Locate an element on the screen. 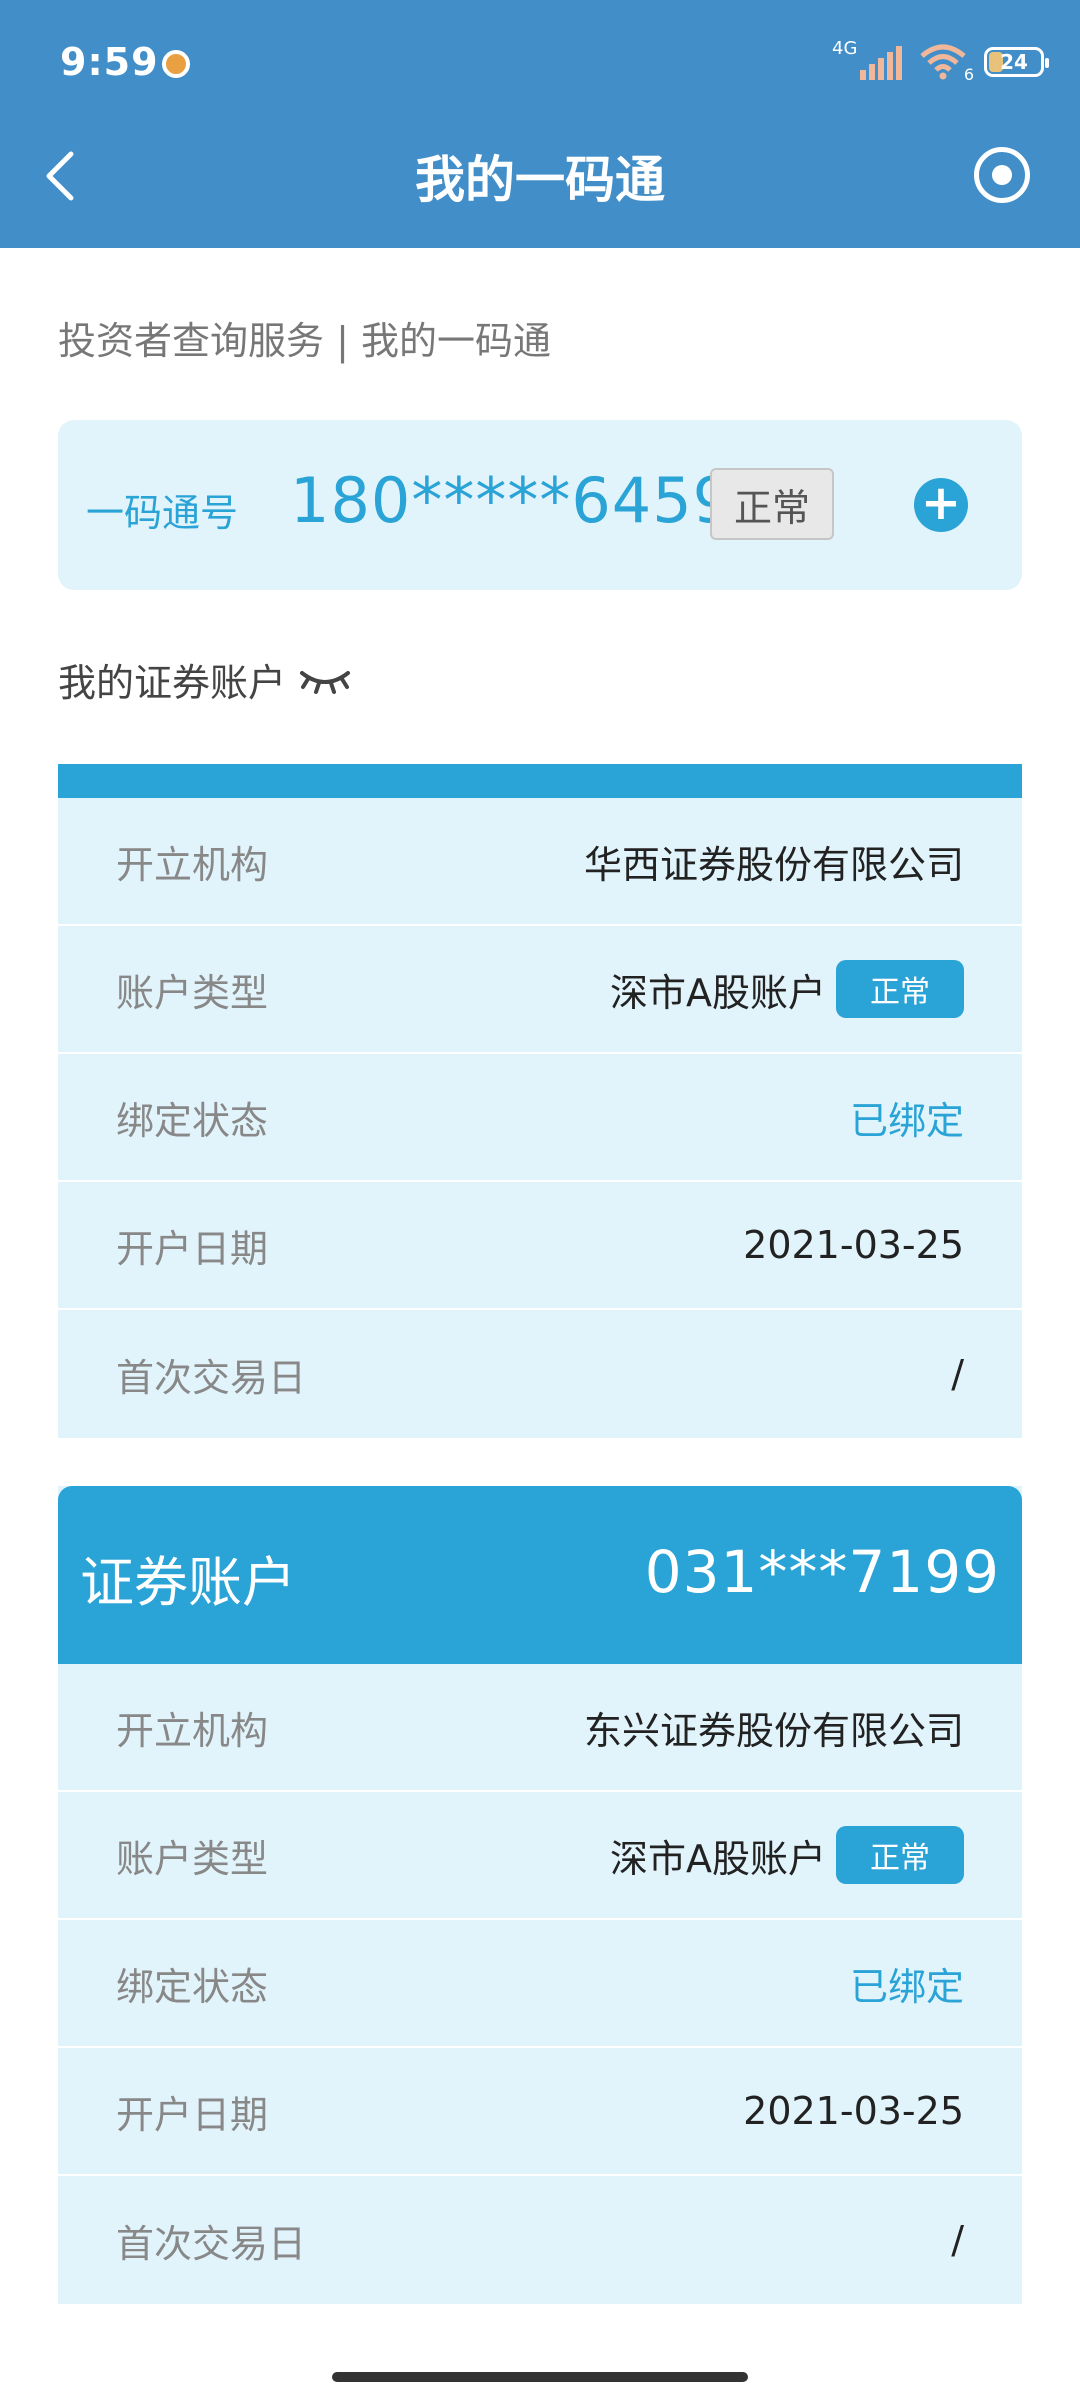  account-row: 开立机构 华西证券股份有限公司 is located at coordinates (540, 862).